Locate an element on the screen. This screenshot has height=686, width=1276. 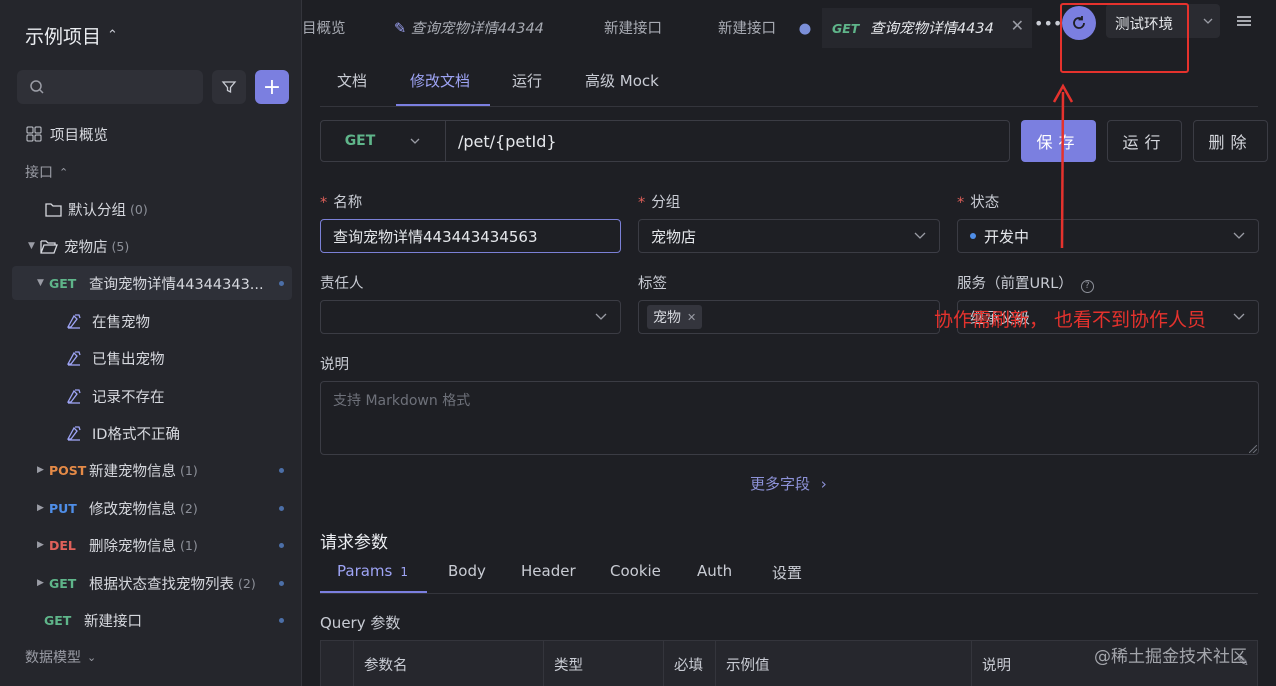
tags-input: 宠物 ✕ is located at coordinates (789, 317).